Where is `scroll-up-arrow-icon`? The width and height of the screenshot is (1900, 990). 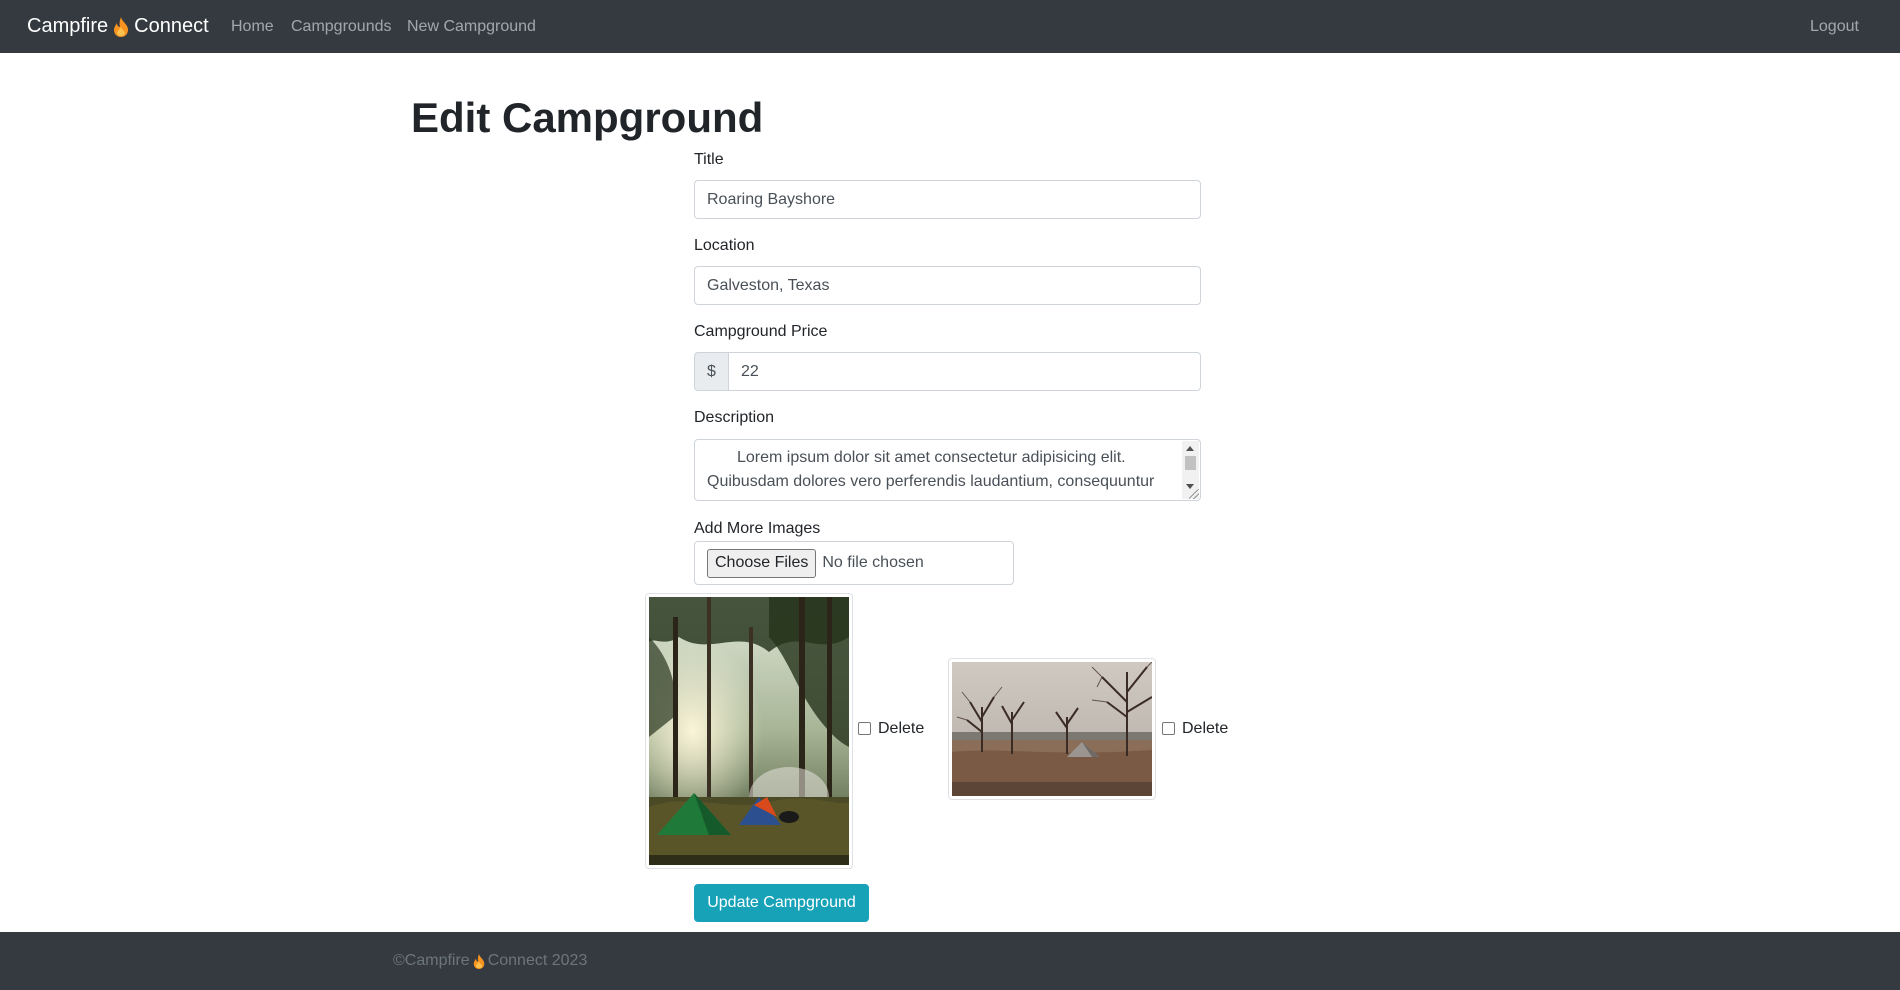
scroll-up-arrow-icon is located at coordinates (1190, 448).